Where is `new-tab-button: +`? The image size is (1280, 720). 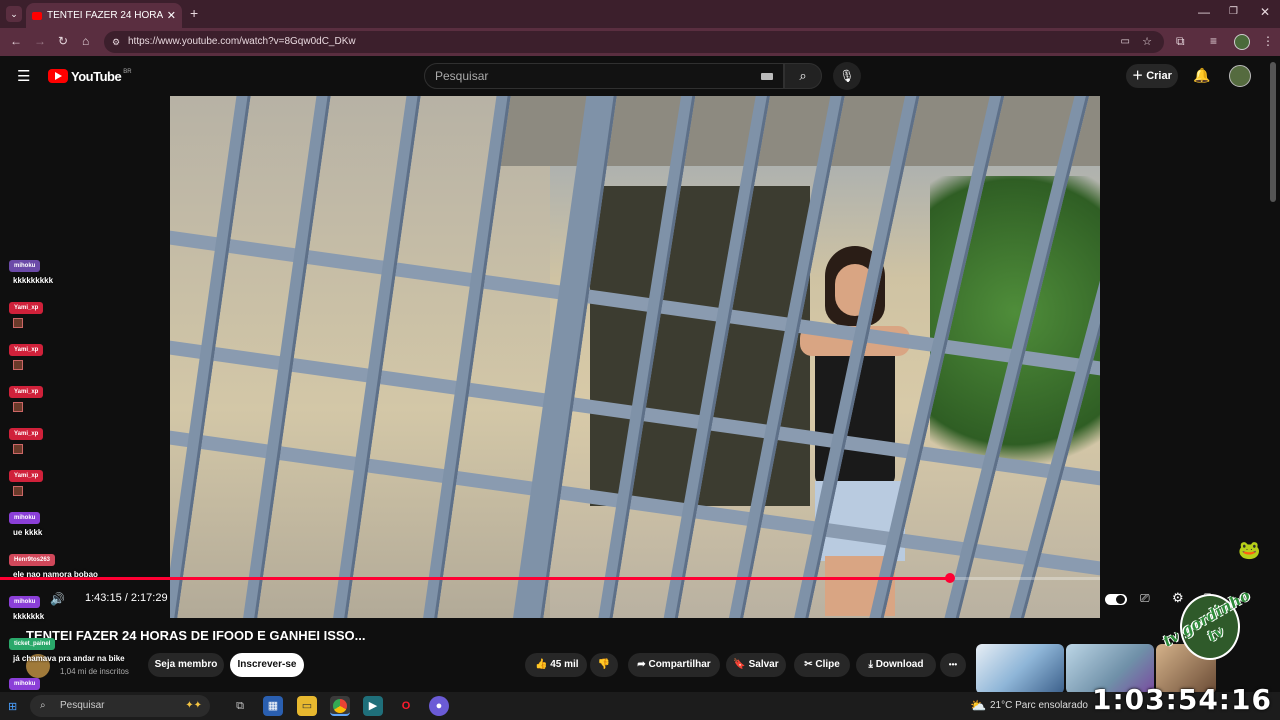 new-tab-button: + is located at coordinates (194, 13).